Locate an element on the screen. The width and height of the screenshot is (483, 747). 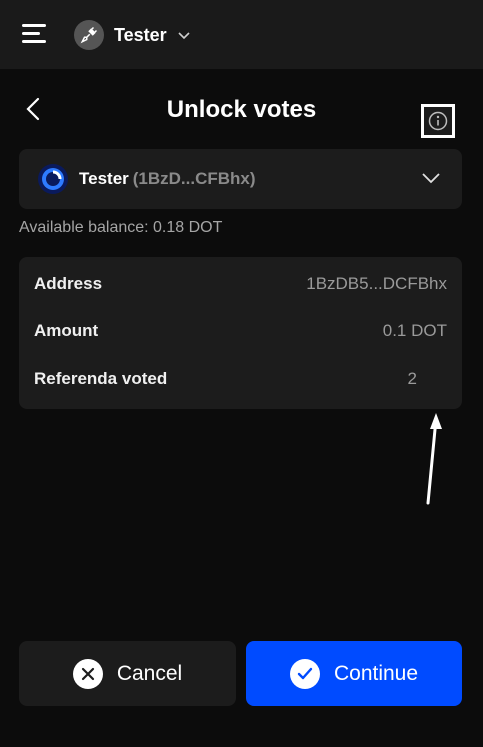
account-label: Tester (1BzD...CFBhx) is located at coordinates (167, 179).